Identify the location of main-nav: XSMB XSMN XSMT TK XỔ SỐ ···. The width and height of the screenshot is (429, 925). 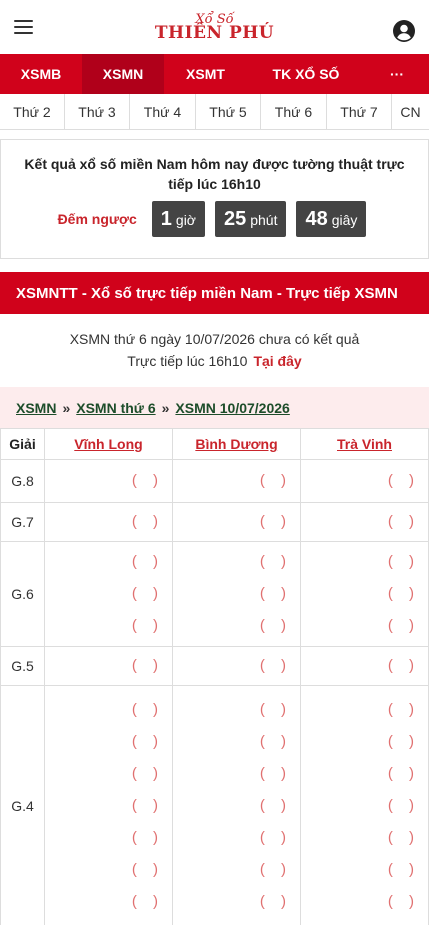
(214, 74).